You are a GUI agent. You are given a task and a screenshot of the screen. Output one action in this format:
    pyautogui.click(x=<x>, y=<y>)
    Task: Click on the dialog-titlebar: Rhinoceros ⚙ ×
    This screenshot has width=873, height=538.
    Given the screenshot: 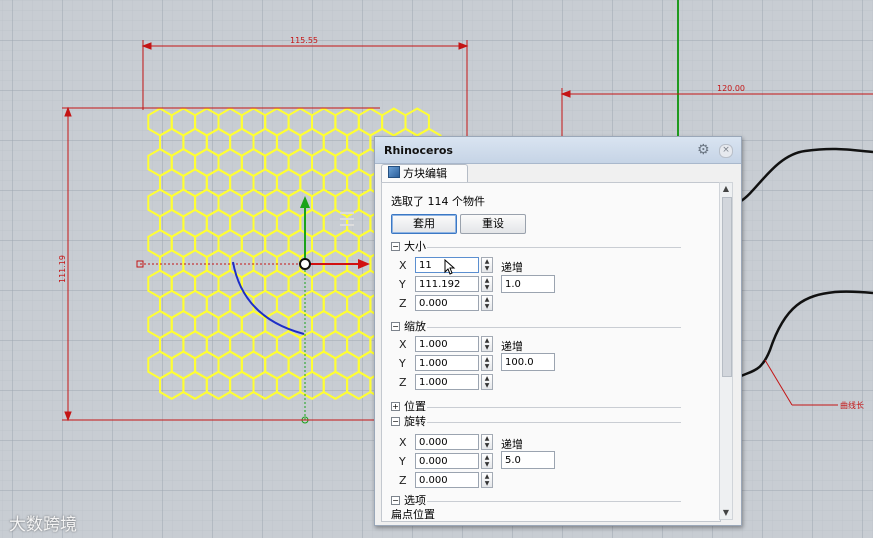 What is the action you would take?
    pyautogui.click(x=558, y=150)
    